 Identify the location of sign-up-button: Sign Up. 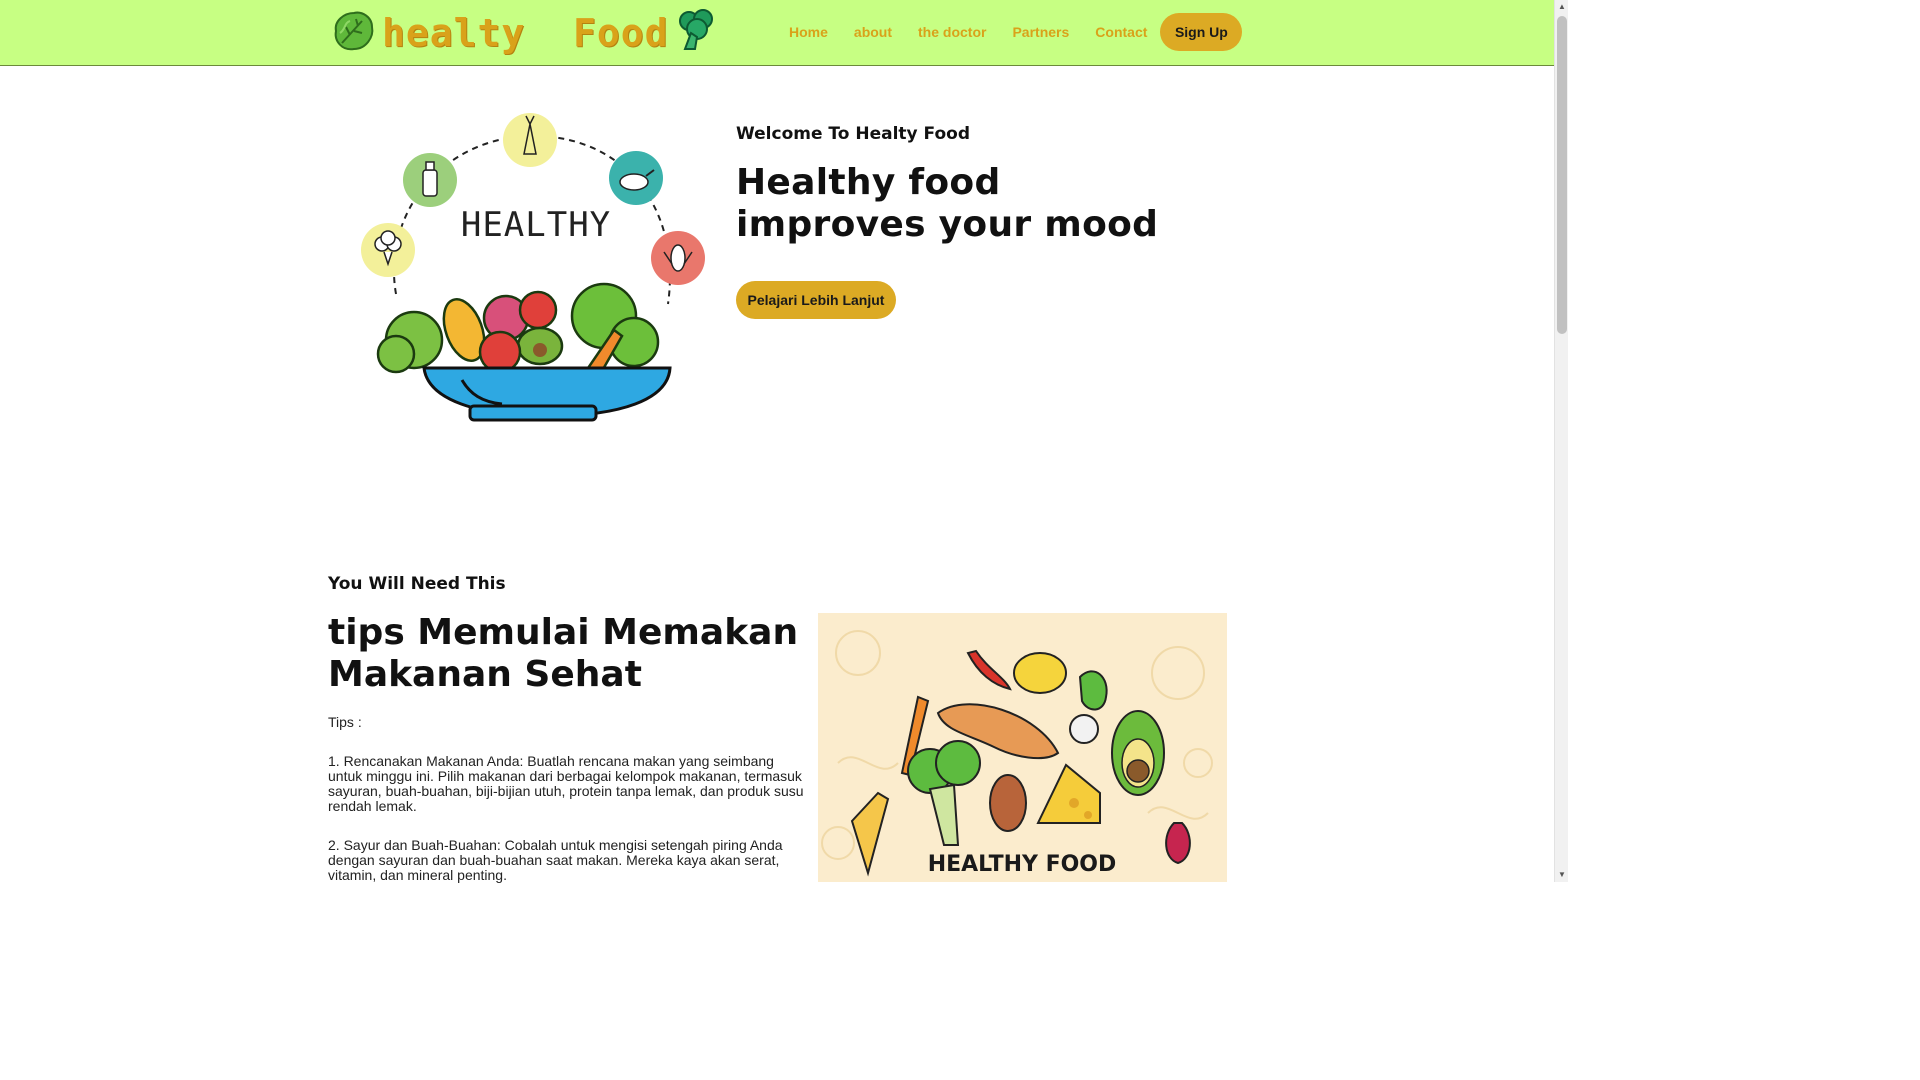
(1201, 32).